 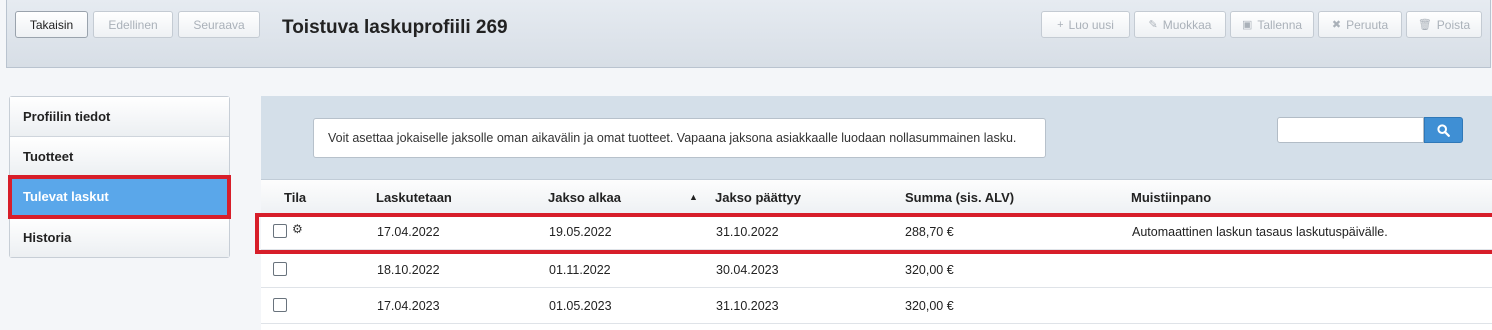 What do you see at coordinates (408, 232) in the screenshot?
I see `cell-billed: 17.04.2022` at bounding box center [408, 232].